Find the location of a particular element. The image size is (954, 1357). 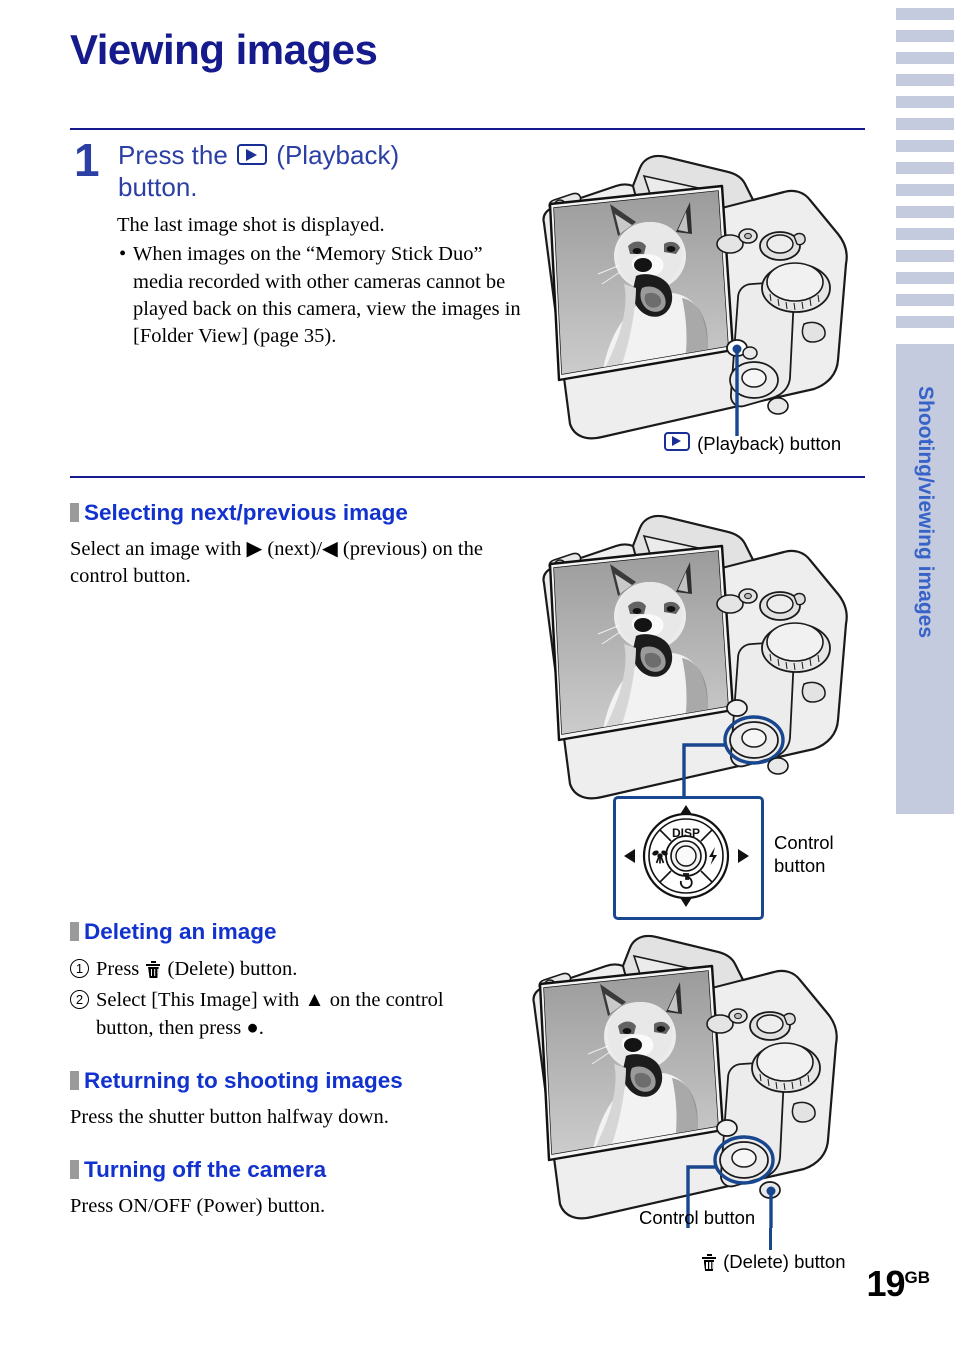

heading-deleting-image: Deleting an image is located at coordinates (173, 932).